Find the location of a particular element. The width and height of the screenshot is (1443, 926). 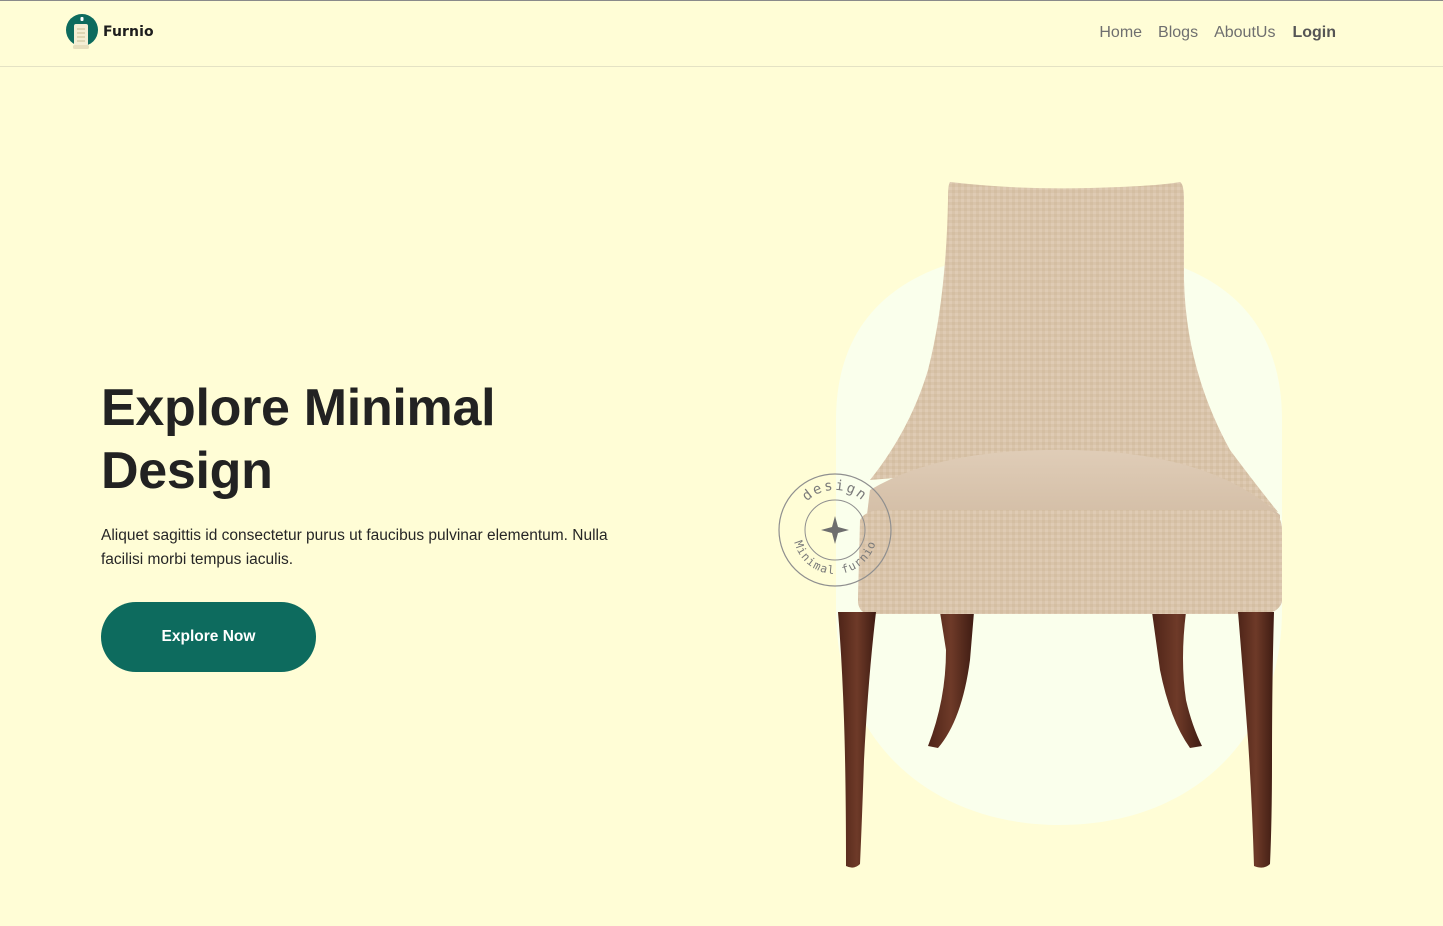

hero-title: Explore Minimal Design is located at coordinates (381, 440).